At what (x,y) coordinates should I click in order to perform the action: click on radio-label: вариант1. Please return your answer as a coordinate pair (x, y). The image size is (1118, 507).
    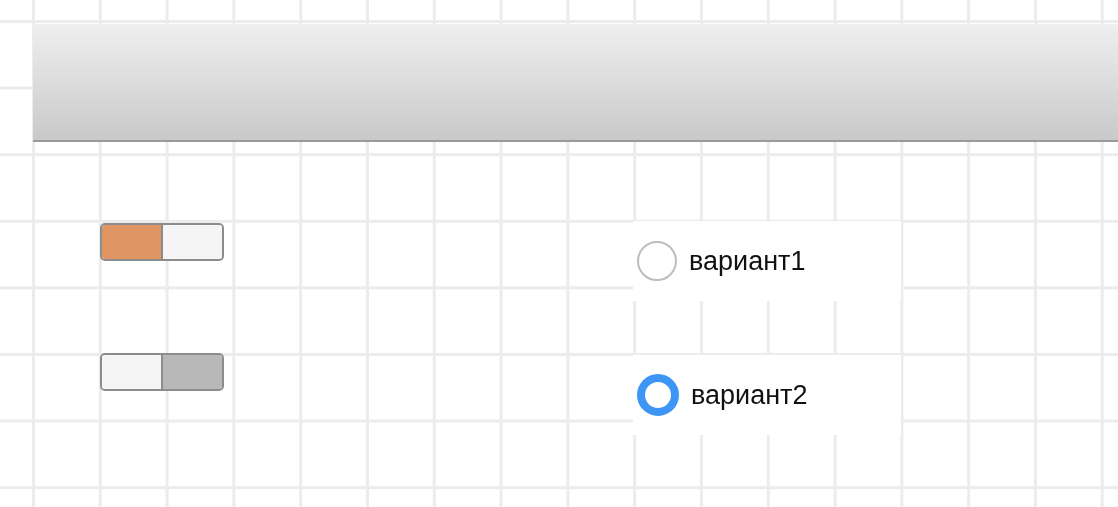
    Looking at the image, I should click on (747, 261).